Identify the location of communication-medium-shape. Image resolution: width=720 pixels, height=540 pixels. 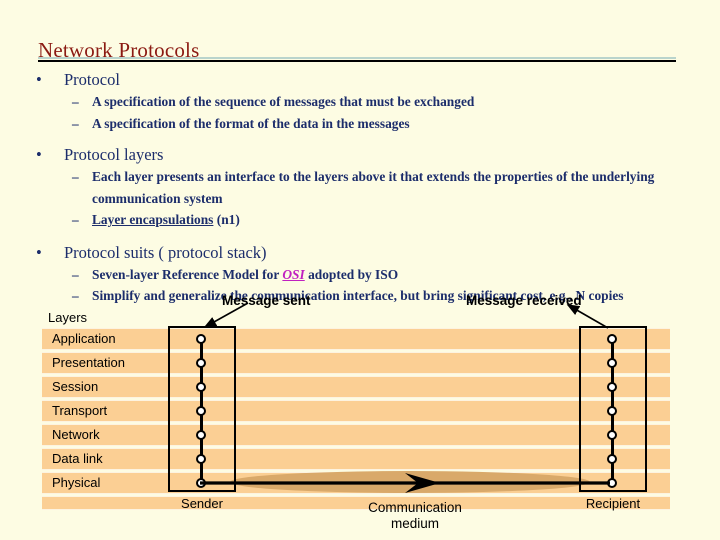
(410, 482).